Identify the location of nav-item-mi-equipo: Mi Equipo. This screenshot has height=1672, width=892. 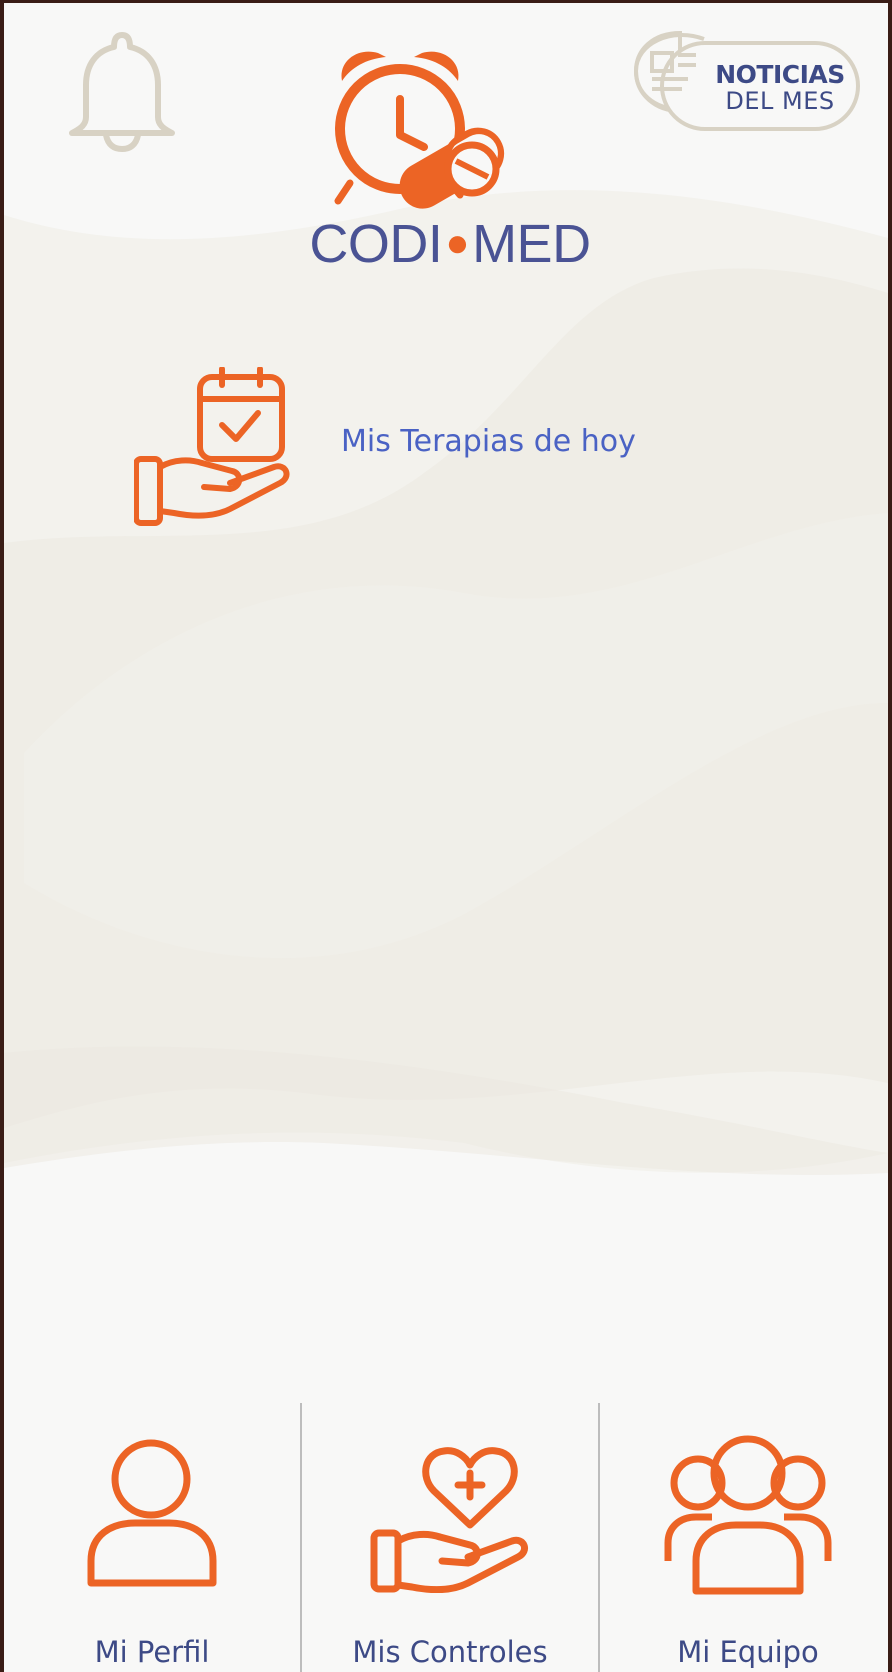
(744, 1537).